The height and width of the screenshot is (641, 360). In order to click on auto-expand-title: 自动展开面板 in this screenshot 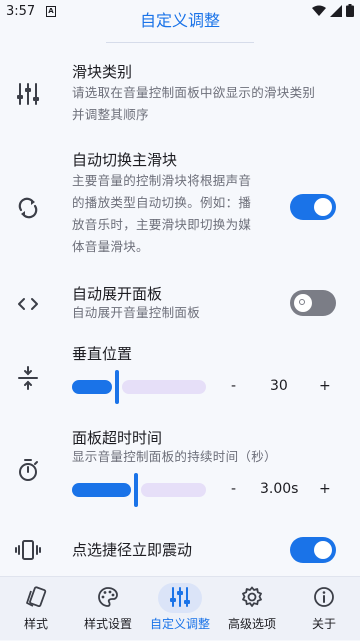, I will do `click(117, 294)`.